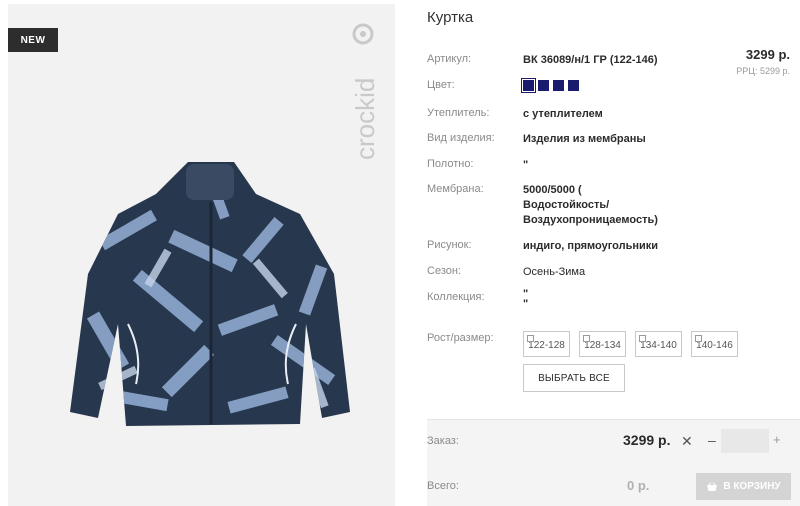  I want to click on membrane-label: Мембрана:, so click(455, 189).